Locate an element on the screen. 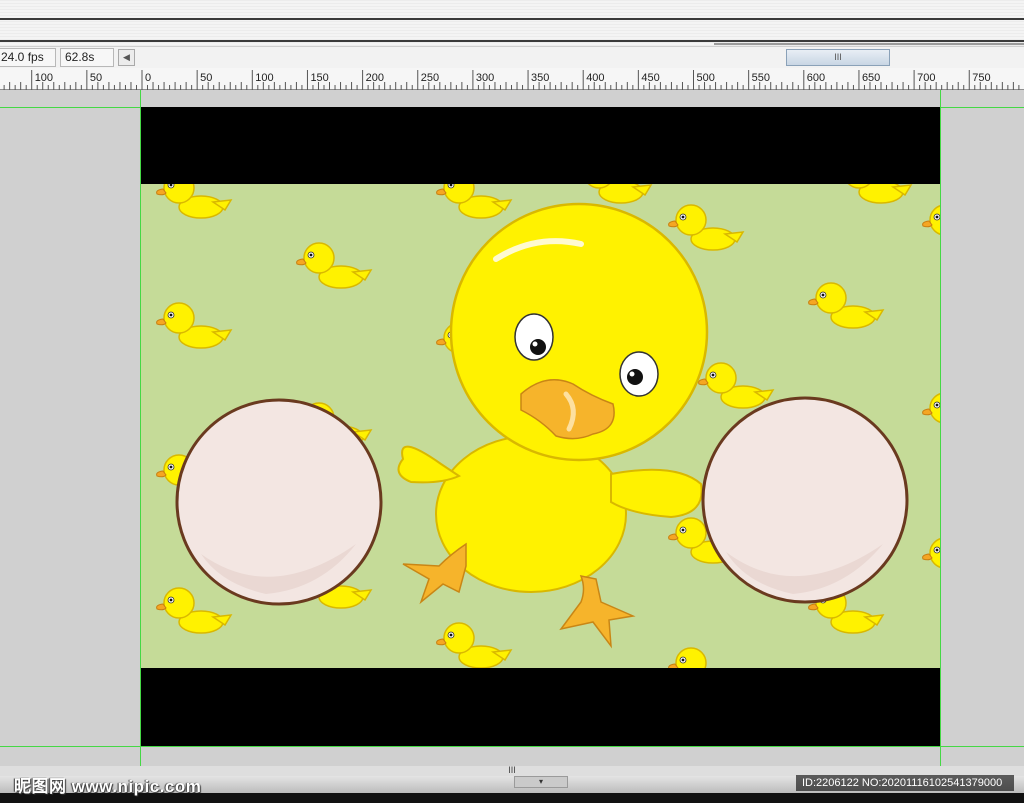 The height and width of the screenshot is (803, 1024). ruler-tick-label: 300 is located at coordinates (485, 78).